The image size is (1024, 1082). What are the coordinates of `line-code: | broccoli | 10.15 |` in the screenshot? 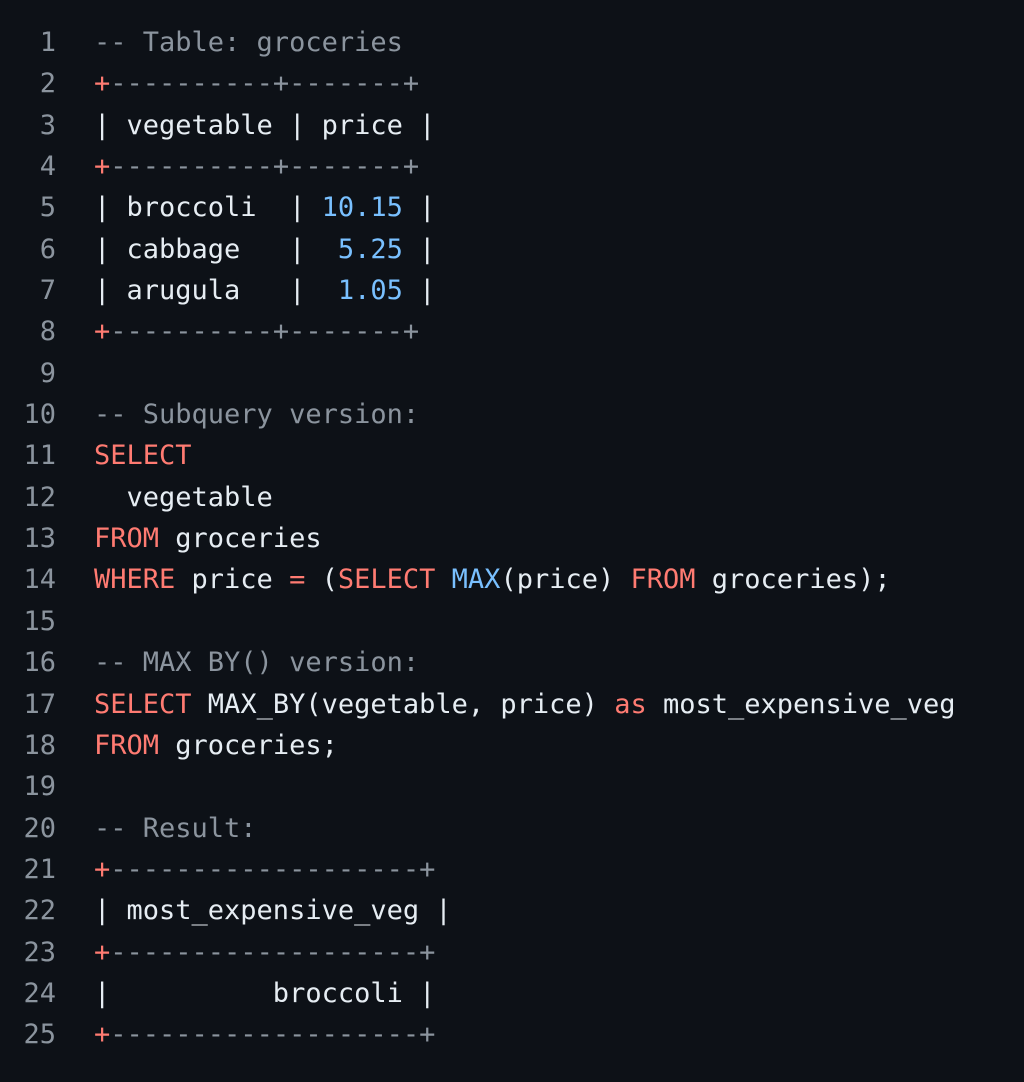 It's located at (245, 207).